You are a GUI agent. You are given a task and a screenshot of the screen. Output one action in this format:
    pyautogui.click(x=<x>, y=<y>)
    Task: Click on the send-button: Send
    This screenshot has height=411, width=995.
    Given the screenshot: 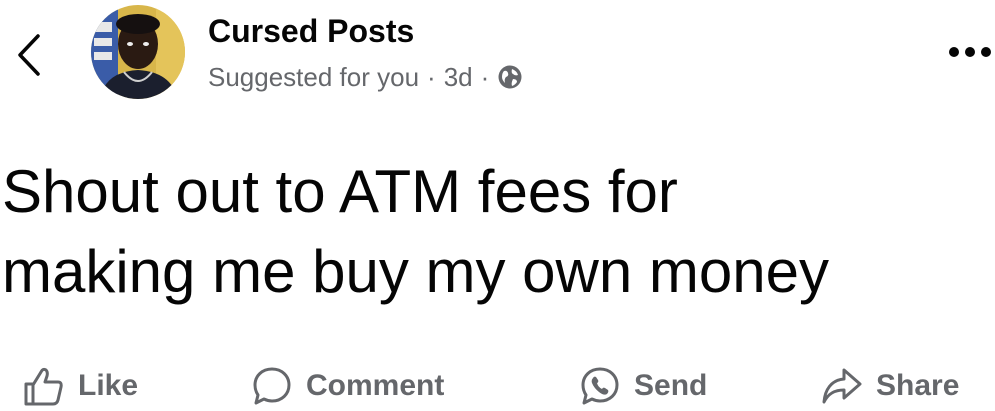 What is the action you would take?
    pyautogui.click(x=642, y=385)
    